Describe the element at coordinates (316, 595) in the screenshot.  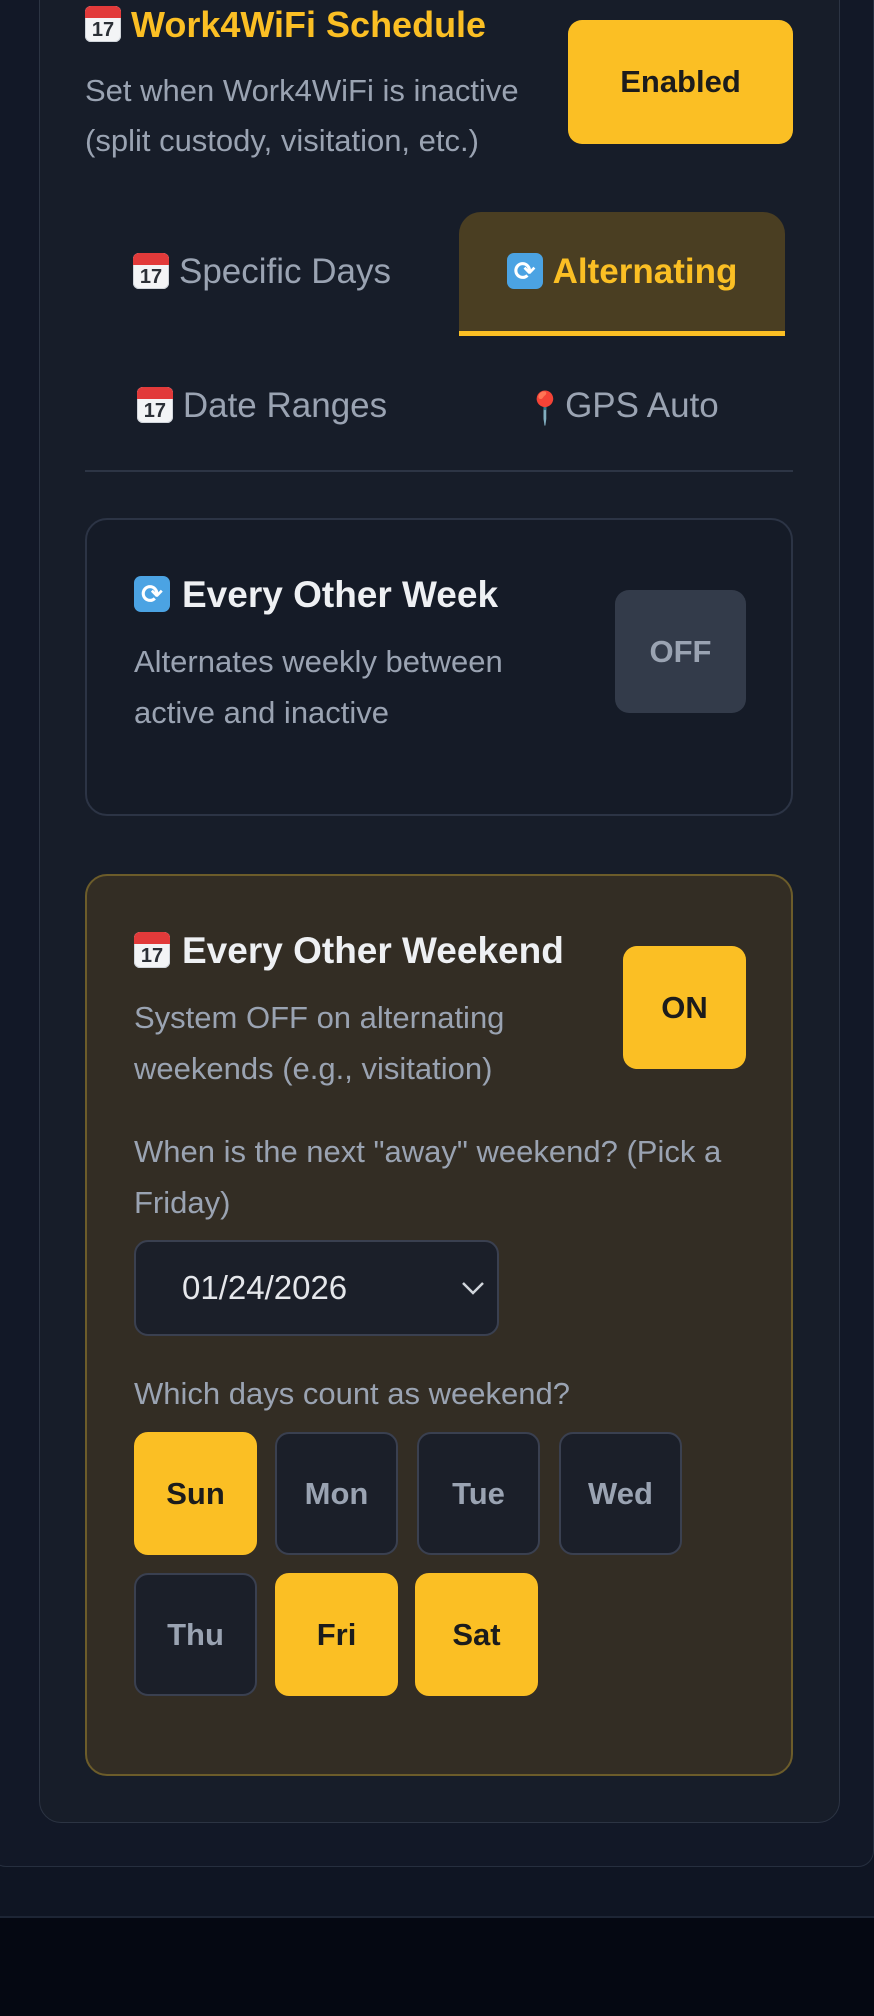
I see `every-other-week-title: ⟳ Every Other Week` at that location.